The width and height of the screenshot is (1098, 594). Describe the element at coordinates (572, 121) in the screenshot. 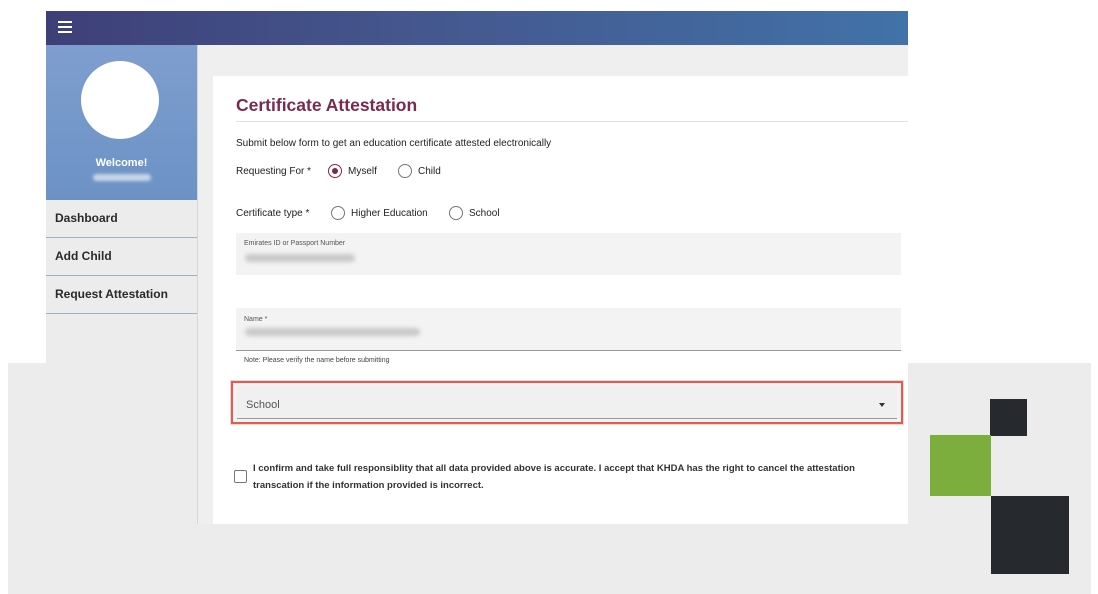

I see `title-divider` at that location.